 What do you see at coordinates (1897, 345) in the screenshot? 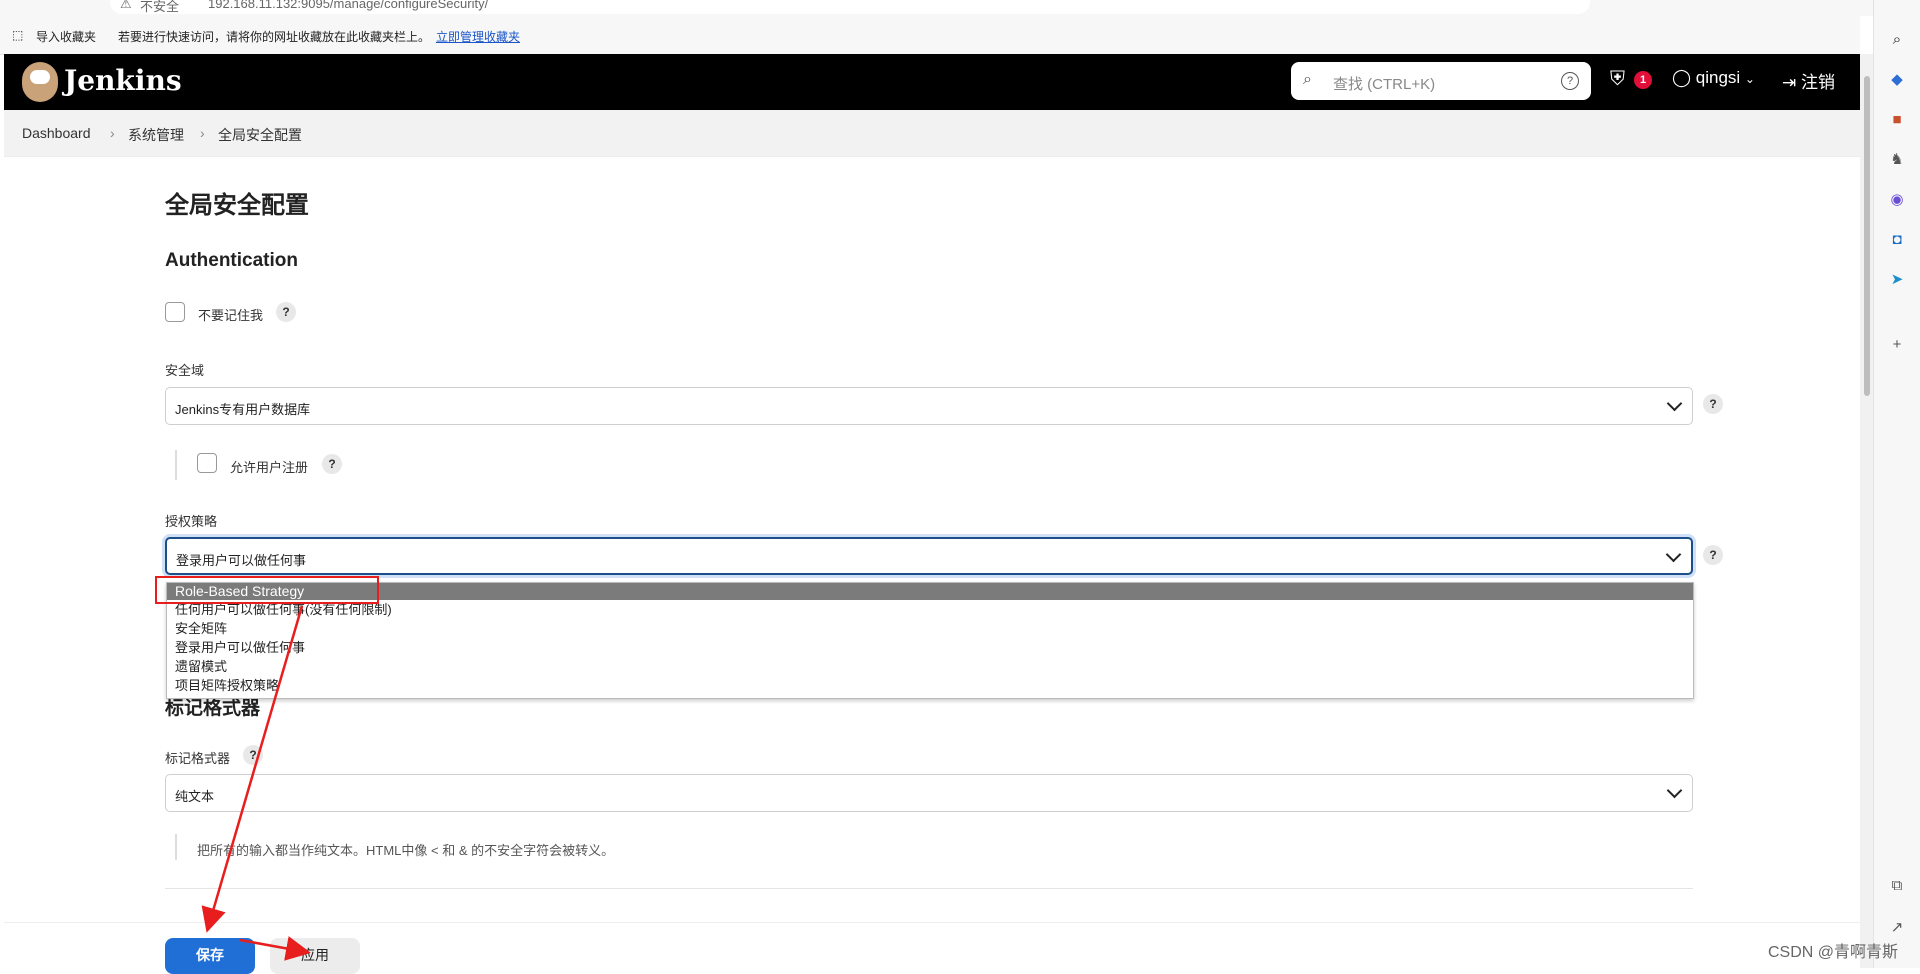
I see `add-icon: +` at bounding box center [1897, 345].